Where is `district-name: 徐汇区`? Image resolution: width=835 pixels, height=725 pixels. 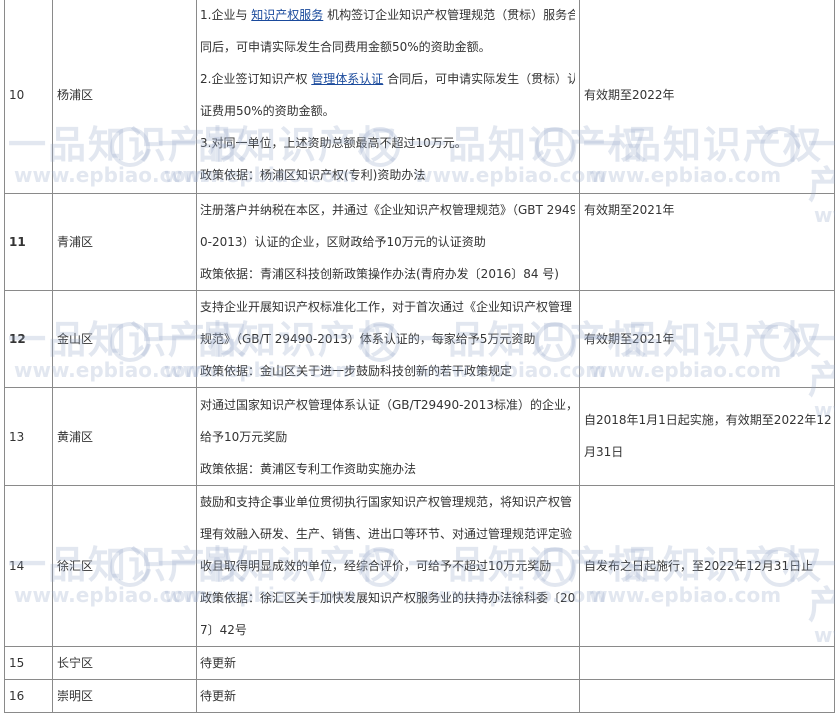 district-name: 徐汇区 is located at coordinates (124, 566).